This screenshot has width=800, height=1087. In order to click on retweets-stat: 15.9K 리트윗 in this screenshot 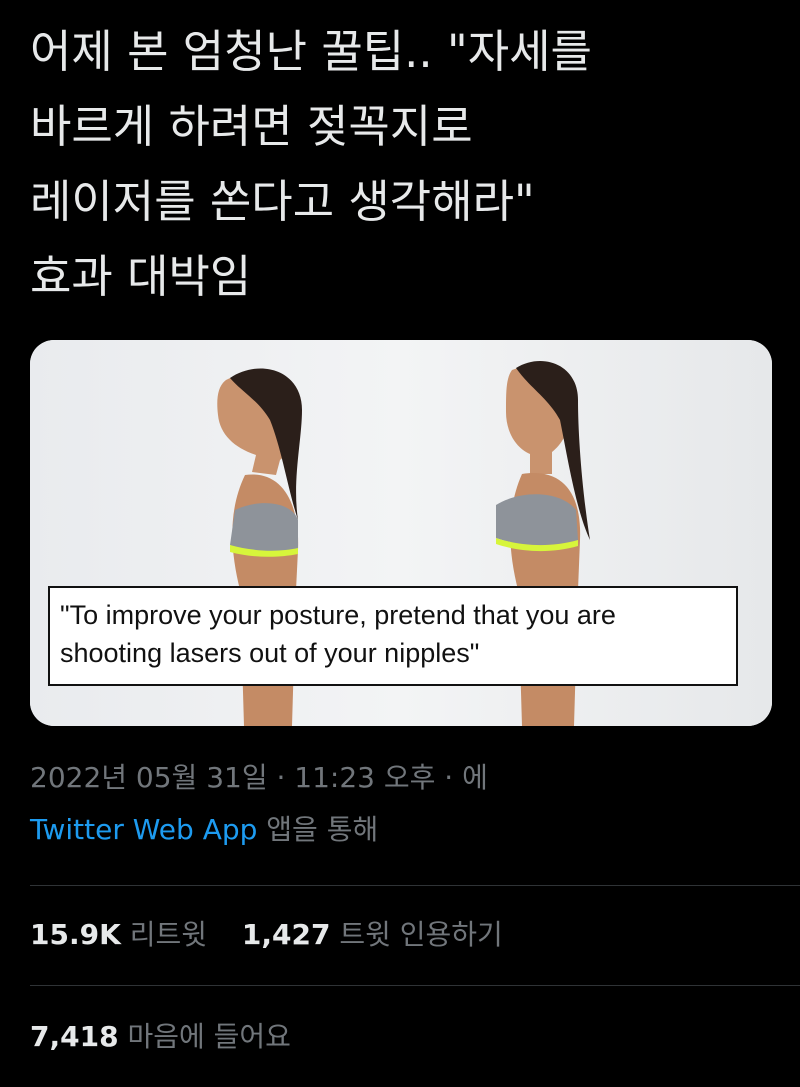, I will do `click(118, 935)`.